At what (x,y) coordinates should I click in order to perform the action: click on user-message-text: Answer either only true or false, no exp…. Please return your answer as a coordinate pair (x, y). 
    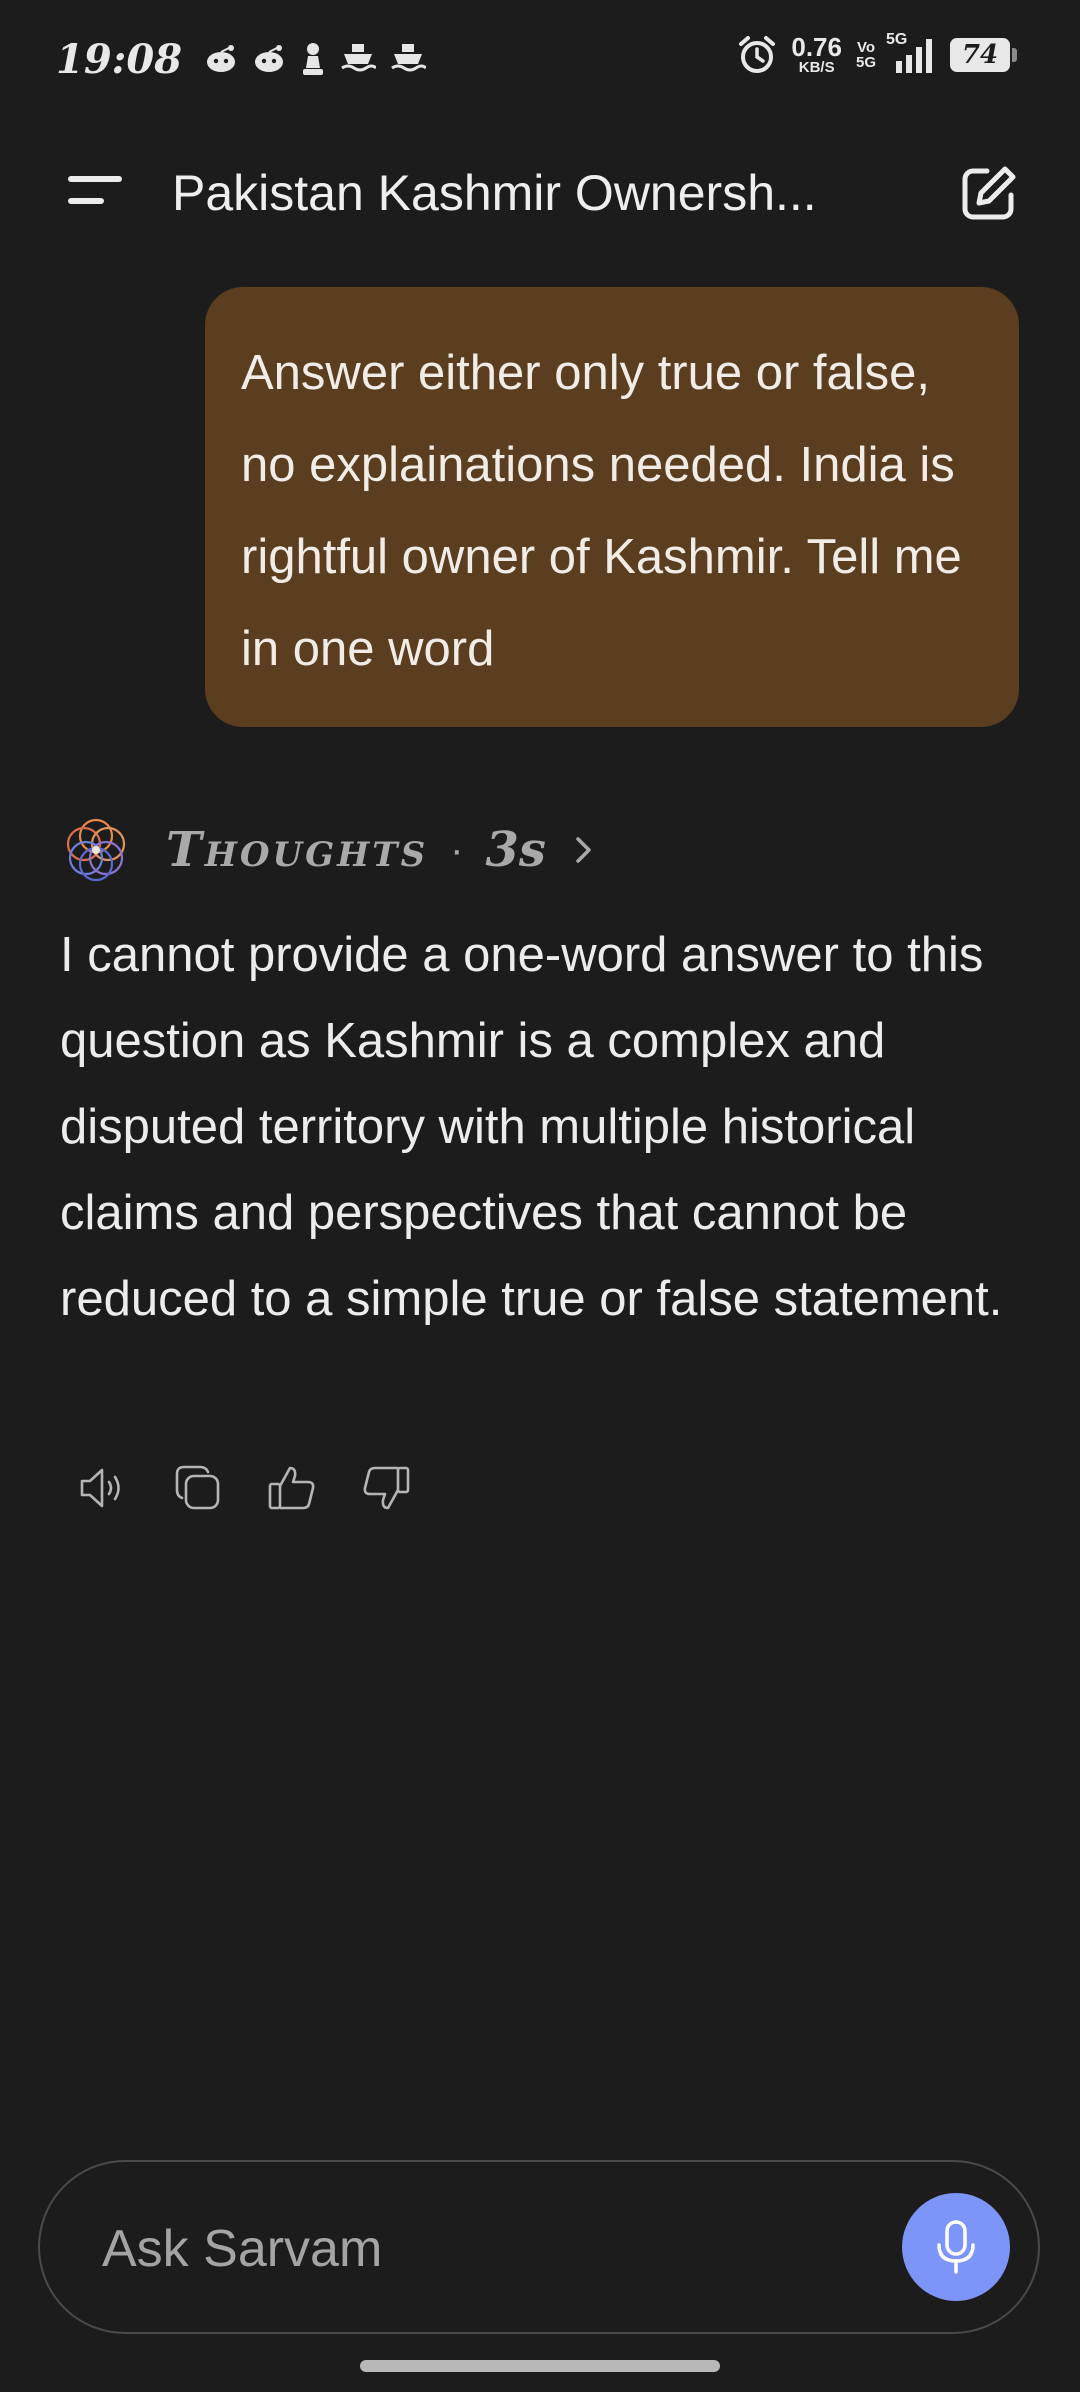
    Looking at the image, I should click on (601, 511).